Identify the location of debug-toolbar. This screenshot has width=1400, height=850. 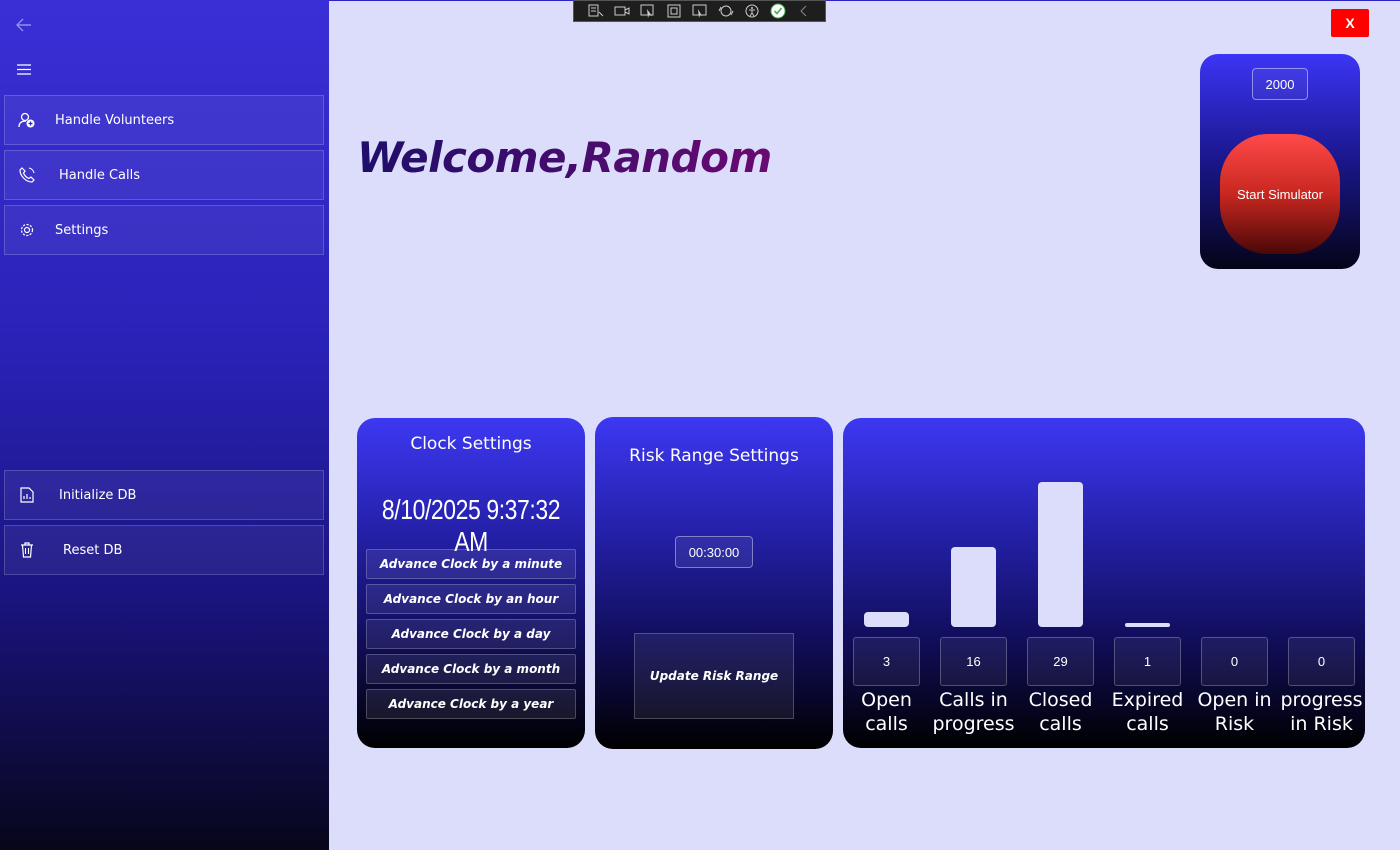
(699, 11).